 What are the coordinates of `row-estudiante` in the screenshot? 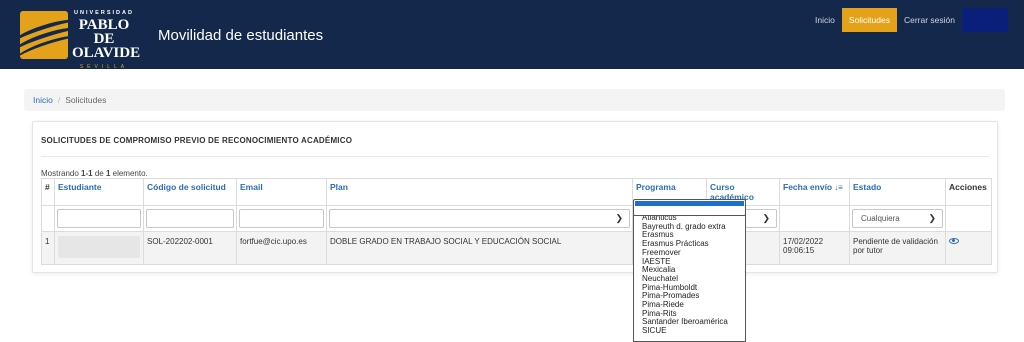 It's located at (99, 248).